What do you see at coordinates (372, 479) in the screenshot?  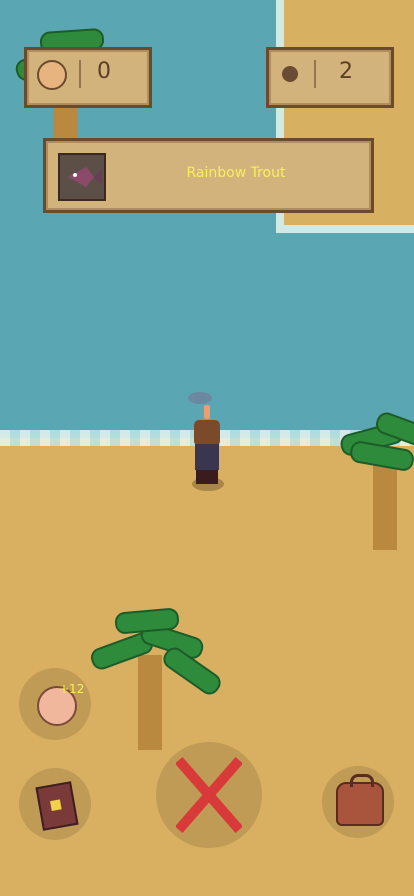 I see `palm-tree-right` at bounding box center [372, 479].